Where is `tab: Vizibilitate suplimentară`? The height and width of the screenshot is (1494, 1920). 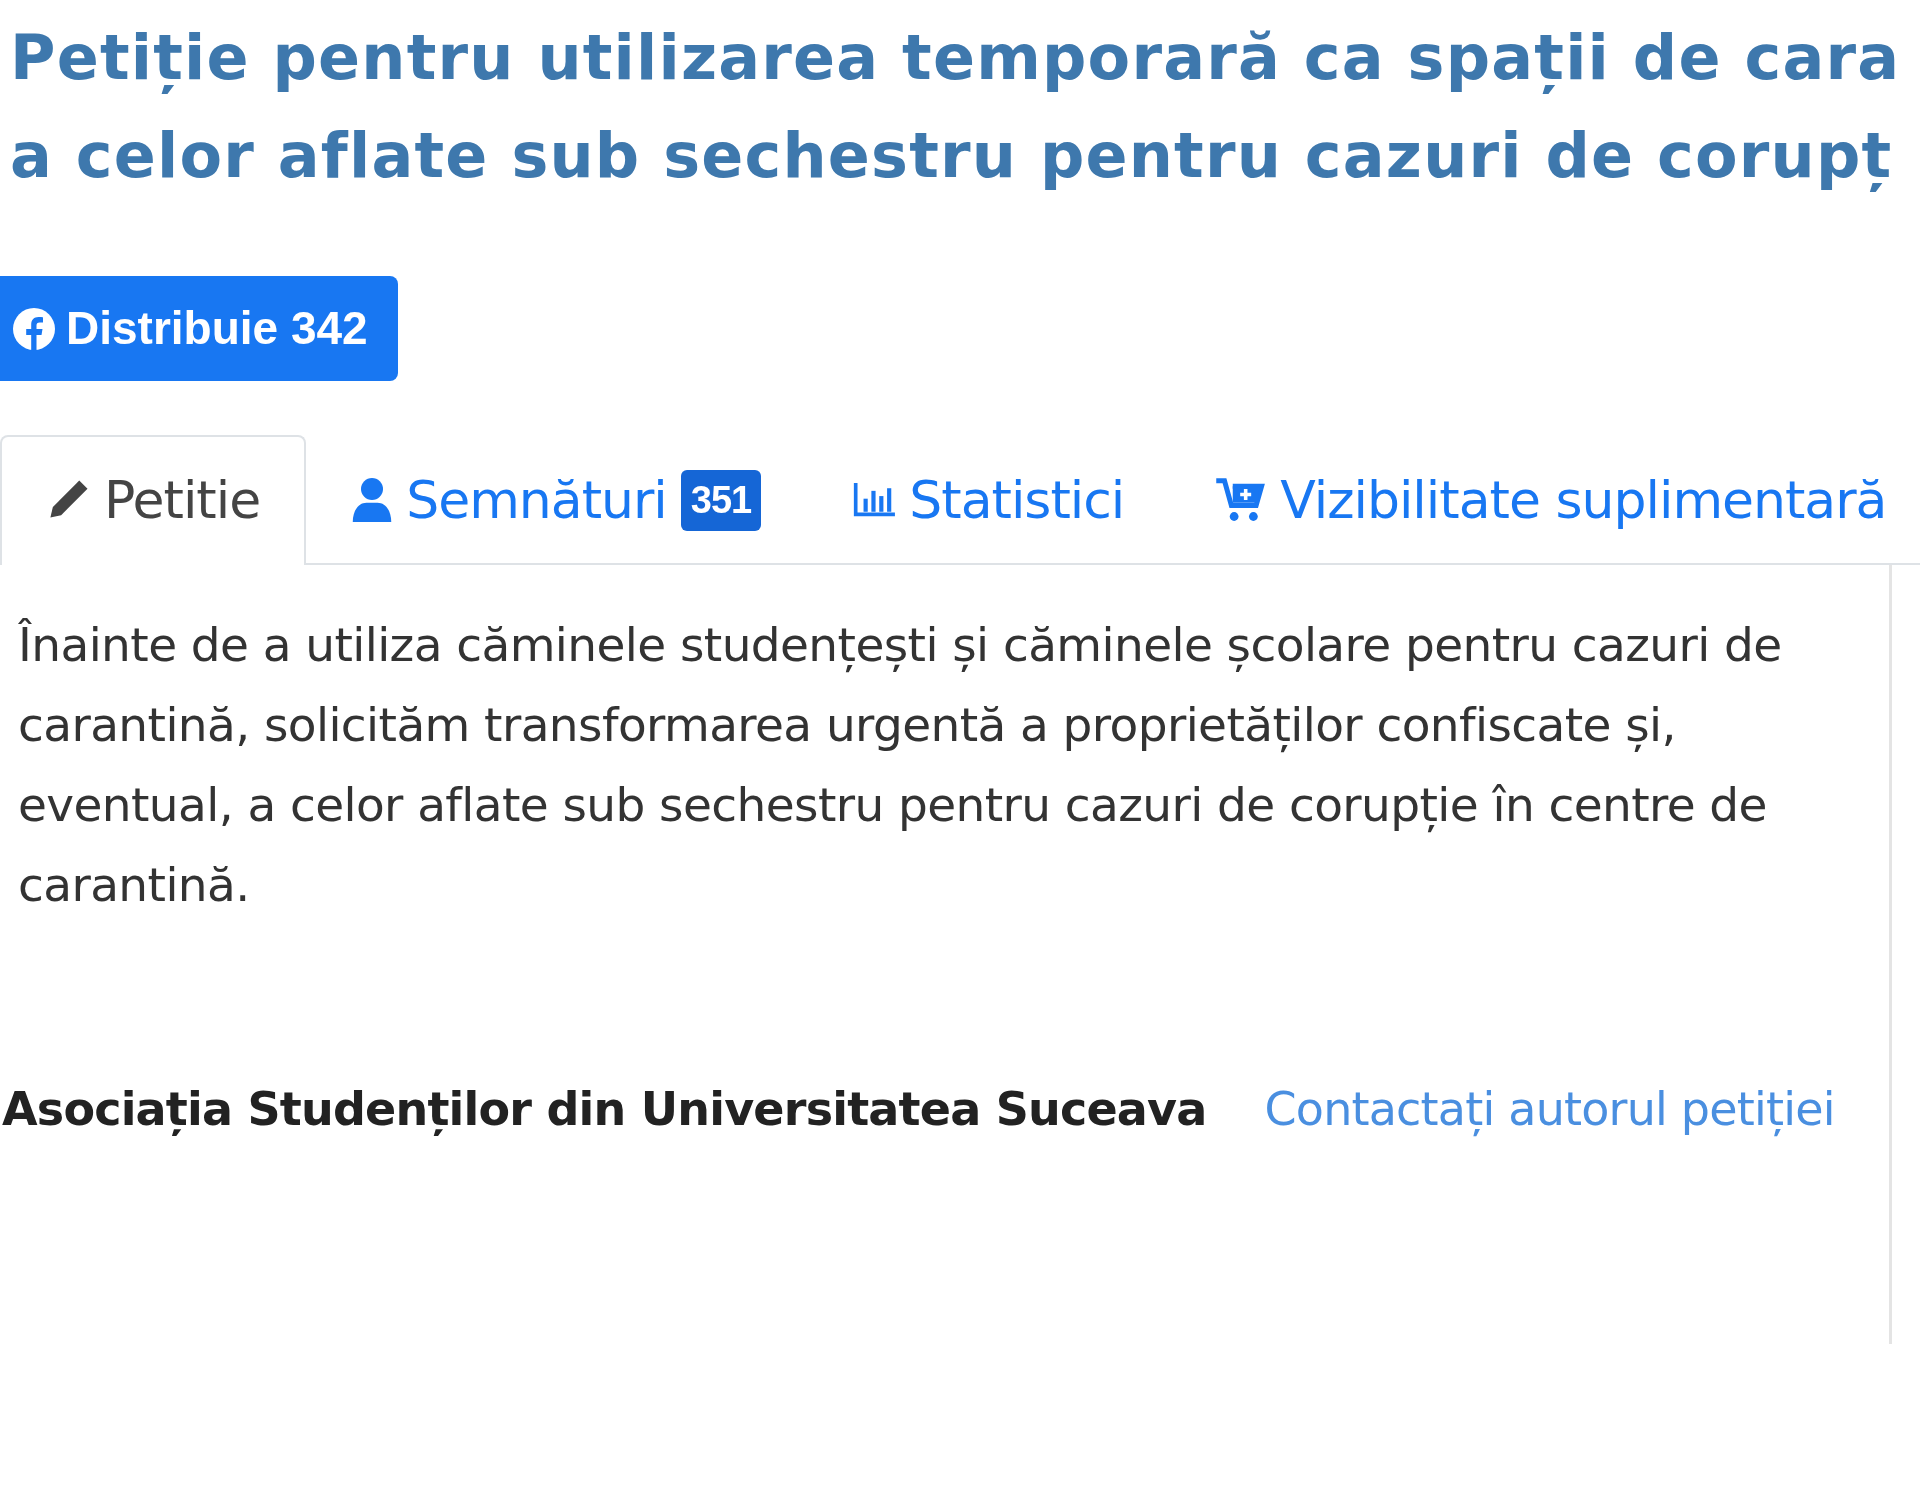 tab: Vizibilitate suplimentară is located at coordinates (1545, 500).